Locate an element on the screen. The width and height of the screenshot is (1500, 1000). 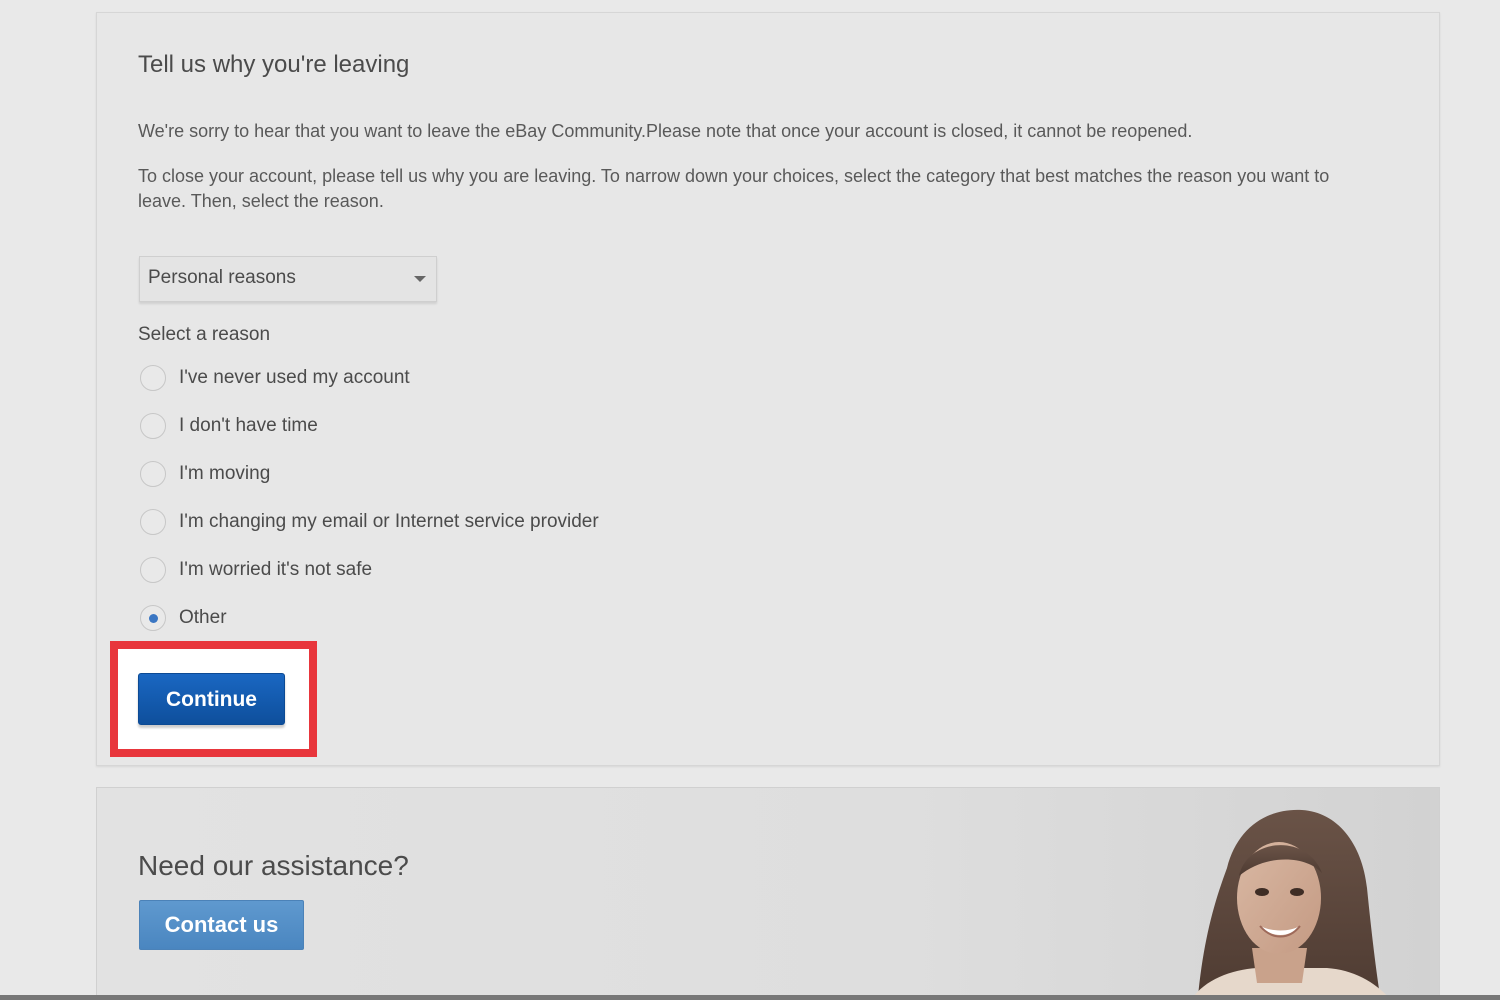
support-agent-photo is located at coordinates (1290, 904).